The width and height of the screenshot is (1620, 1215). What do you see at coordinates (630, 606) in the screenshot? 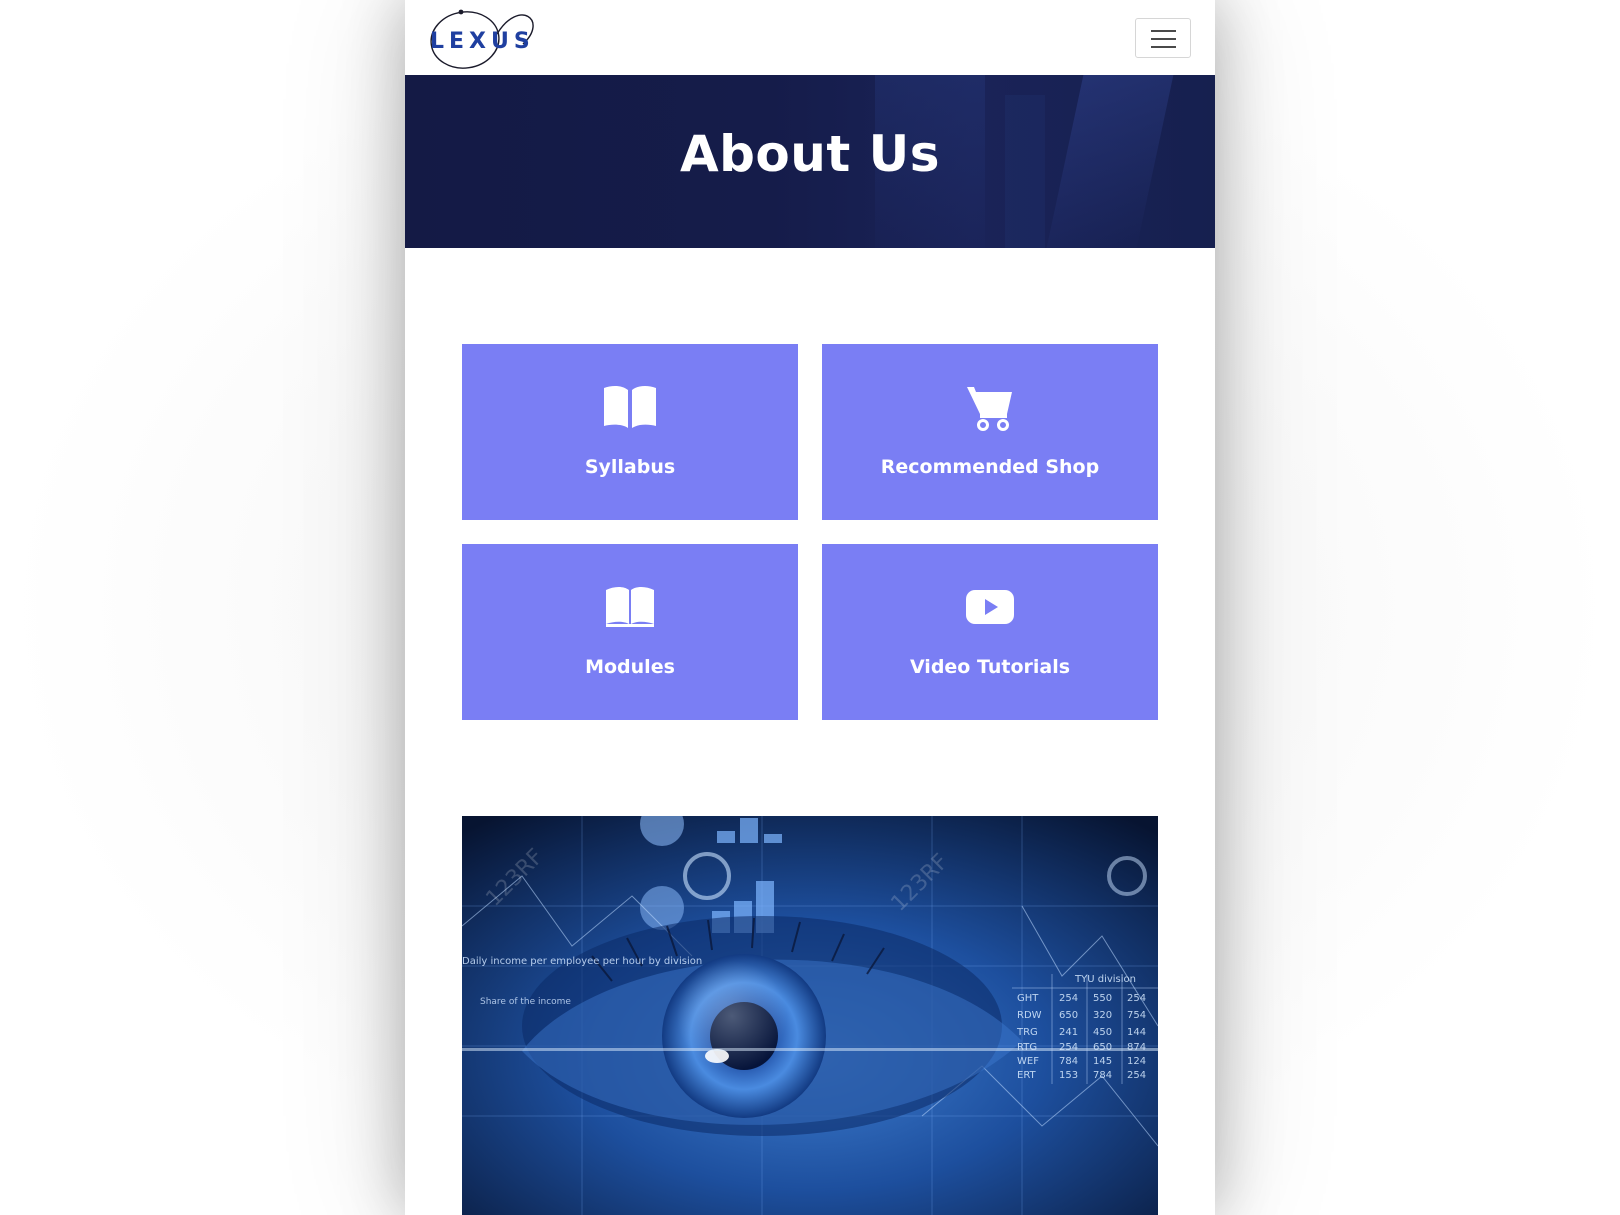
I see `book-icon` at bounding box center [630, 606].